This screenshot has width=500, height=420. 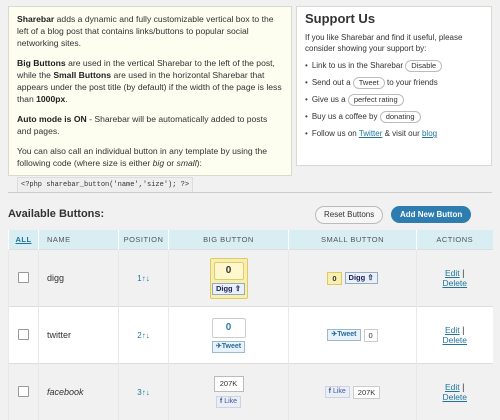 I want to click on row-position: 1↑↓, so click(x=144, y=278).